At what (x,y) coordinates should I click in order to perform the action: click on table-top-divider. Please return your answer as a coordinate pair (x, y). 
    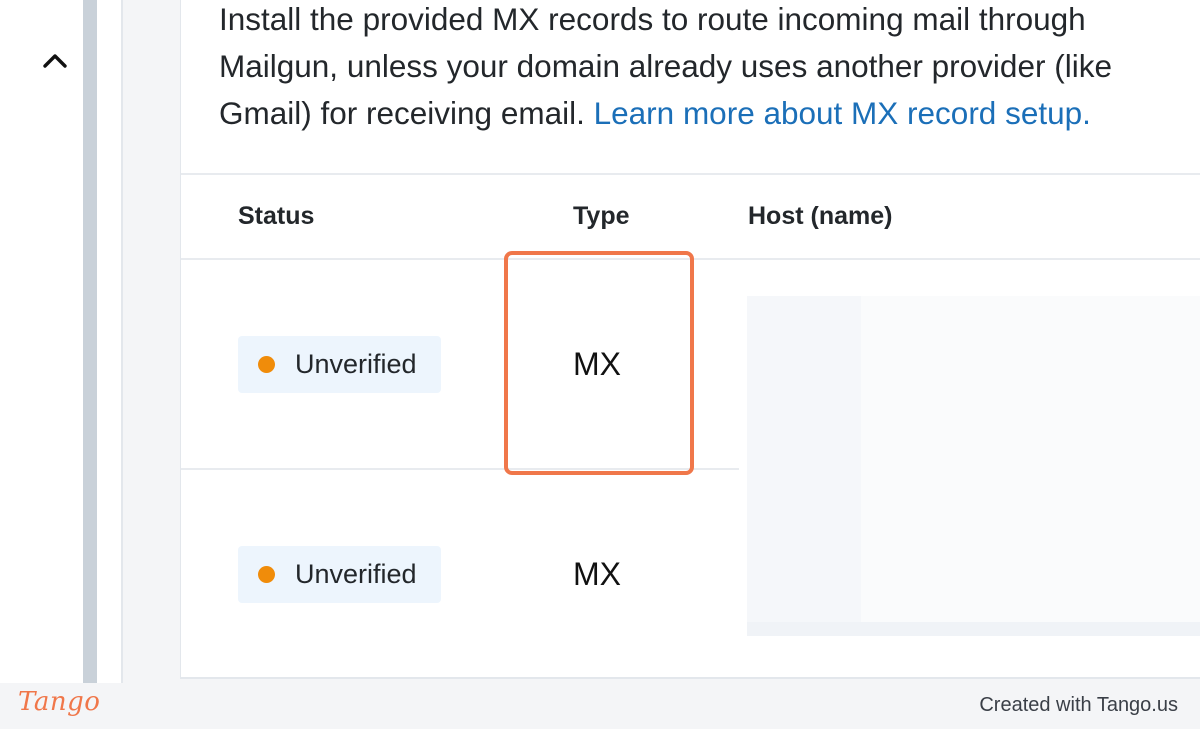
    Looking at the image, I should click on (690, 174).